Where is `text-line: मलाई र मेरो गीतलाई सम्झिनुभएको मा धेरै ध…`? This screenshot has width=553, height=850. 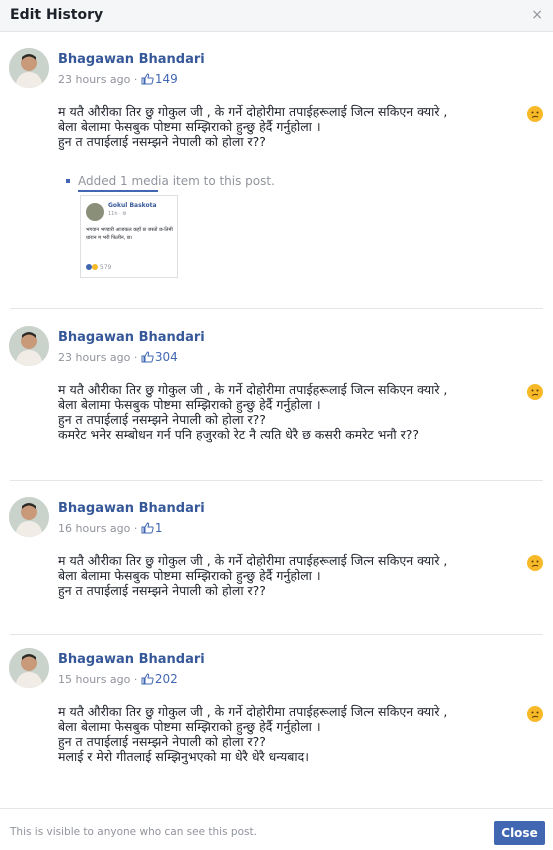
text-line: मलाई र मेरो गीतलाई सम्झिनुभएको मा धेरै ध… is located at coordinates (183, 756).